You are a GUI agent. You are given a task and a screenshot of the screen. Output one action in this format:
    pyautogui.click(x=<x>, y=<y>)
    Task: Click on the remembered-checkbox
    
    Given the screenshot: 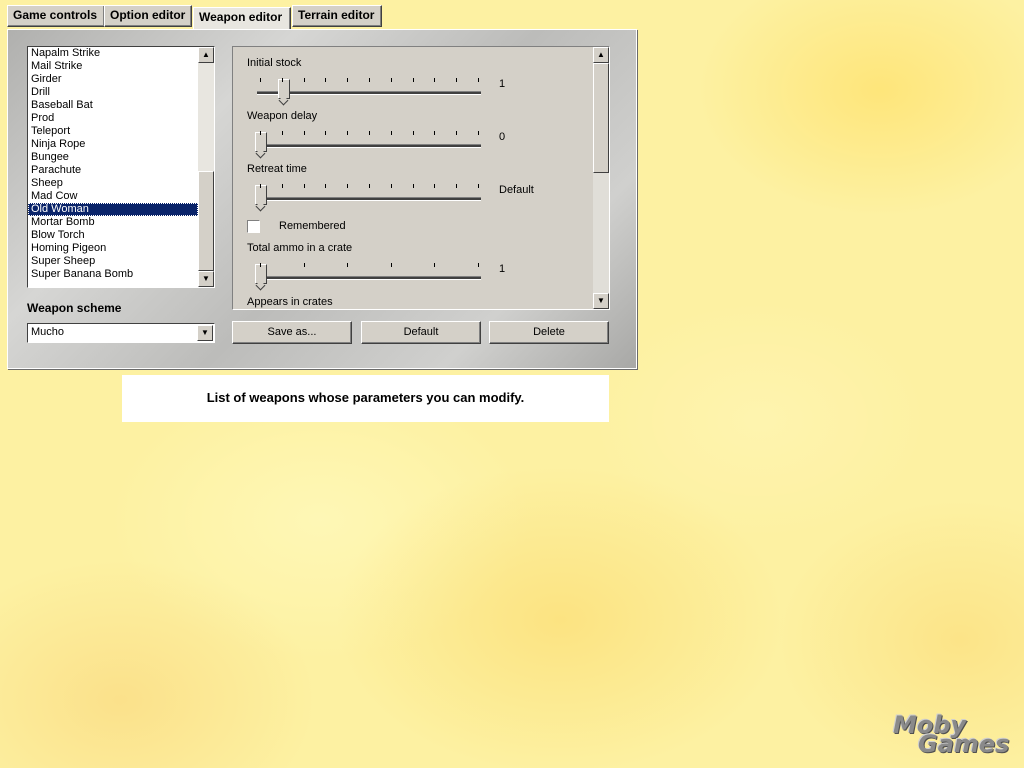 What is the action you would take?
    pyautogui.click(x=253, y=226)
    